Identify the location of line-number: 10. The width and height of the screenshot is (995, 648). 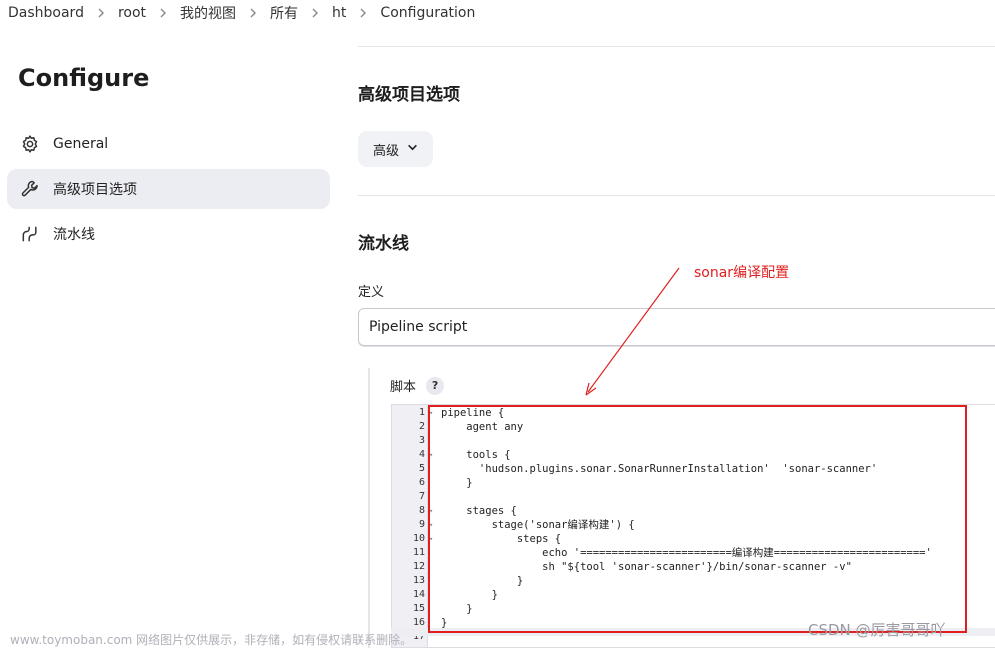
(418, 538).